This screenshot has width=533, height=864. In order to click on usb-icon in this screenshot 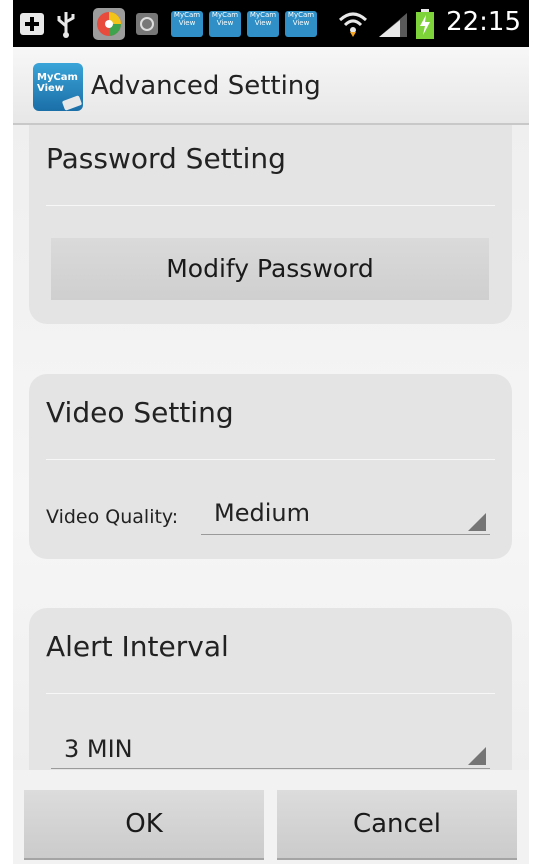, I will do `click(66, 25)`.